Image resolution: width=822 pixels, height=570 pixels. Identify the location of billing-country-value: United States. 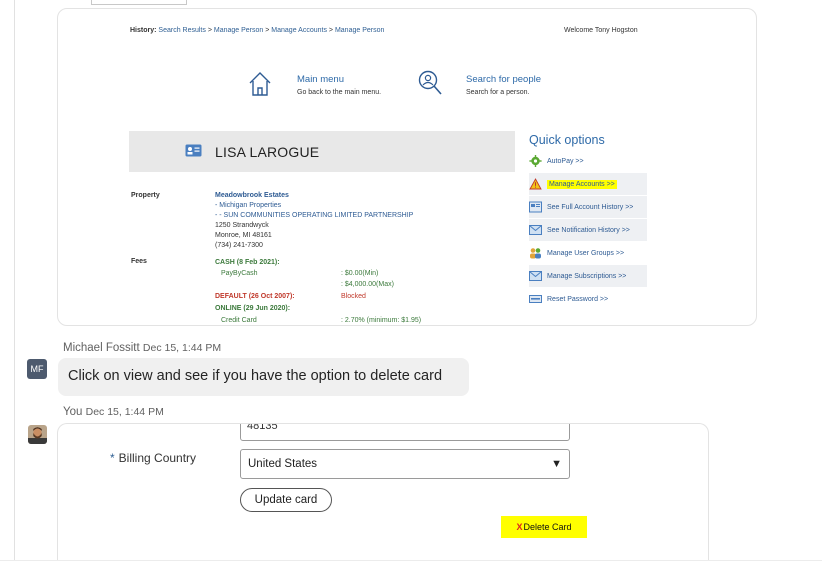
(283, 464).